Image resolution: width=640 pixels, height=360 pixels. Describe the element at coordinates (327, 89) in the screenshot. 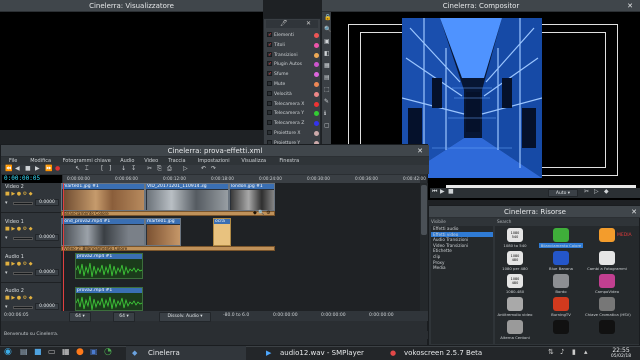

I see `crop-icon: ⬚` at that location.